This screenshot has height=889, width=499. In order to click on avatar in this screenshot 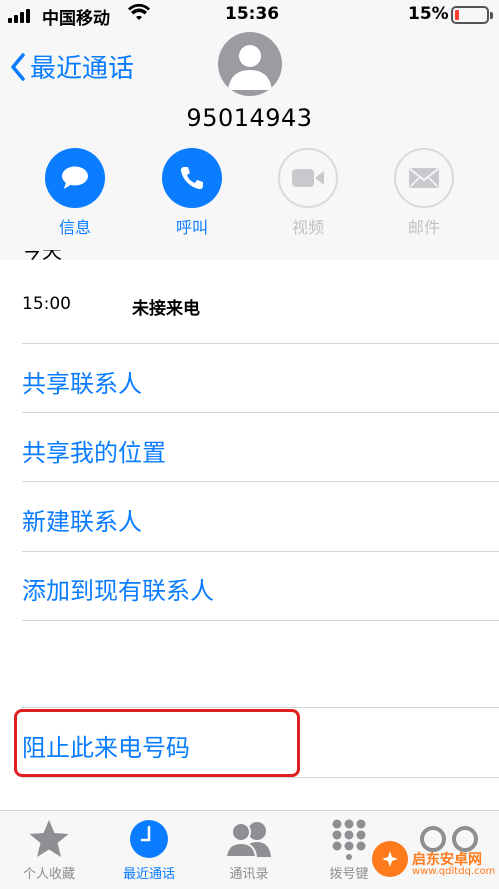, I will do `click(250, 64)`.